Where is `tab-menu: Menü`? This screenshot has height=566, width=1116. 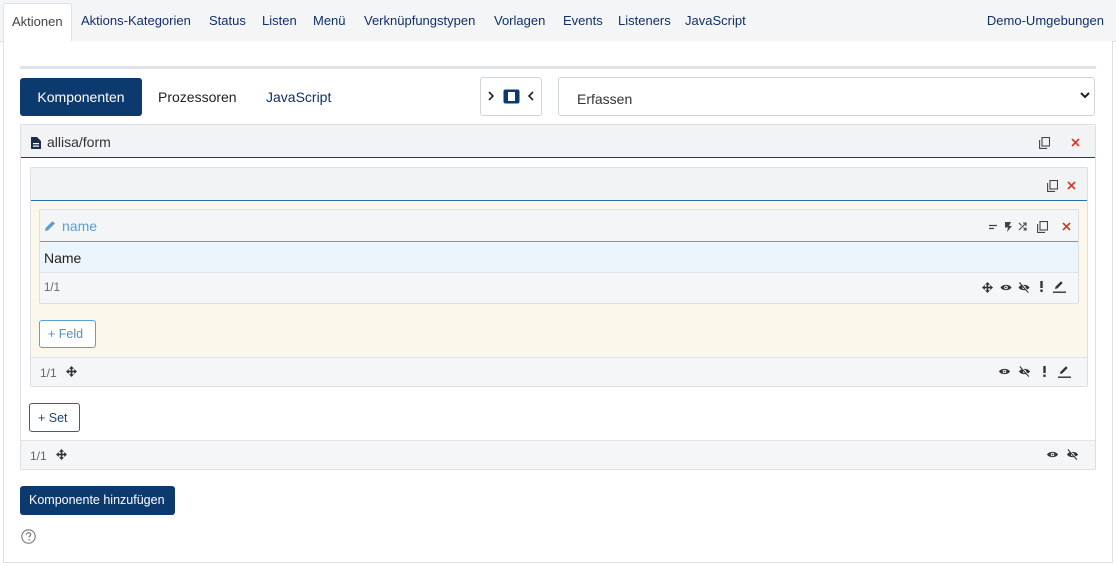 tab-menu: Menü is located at coordinates (329, 20).